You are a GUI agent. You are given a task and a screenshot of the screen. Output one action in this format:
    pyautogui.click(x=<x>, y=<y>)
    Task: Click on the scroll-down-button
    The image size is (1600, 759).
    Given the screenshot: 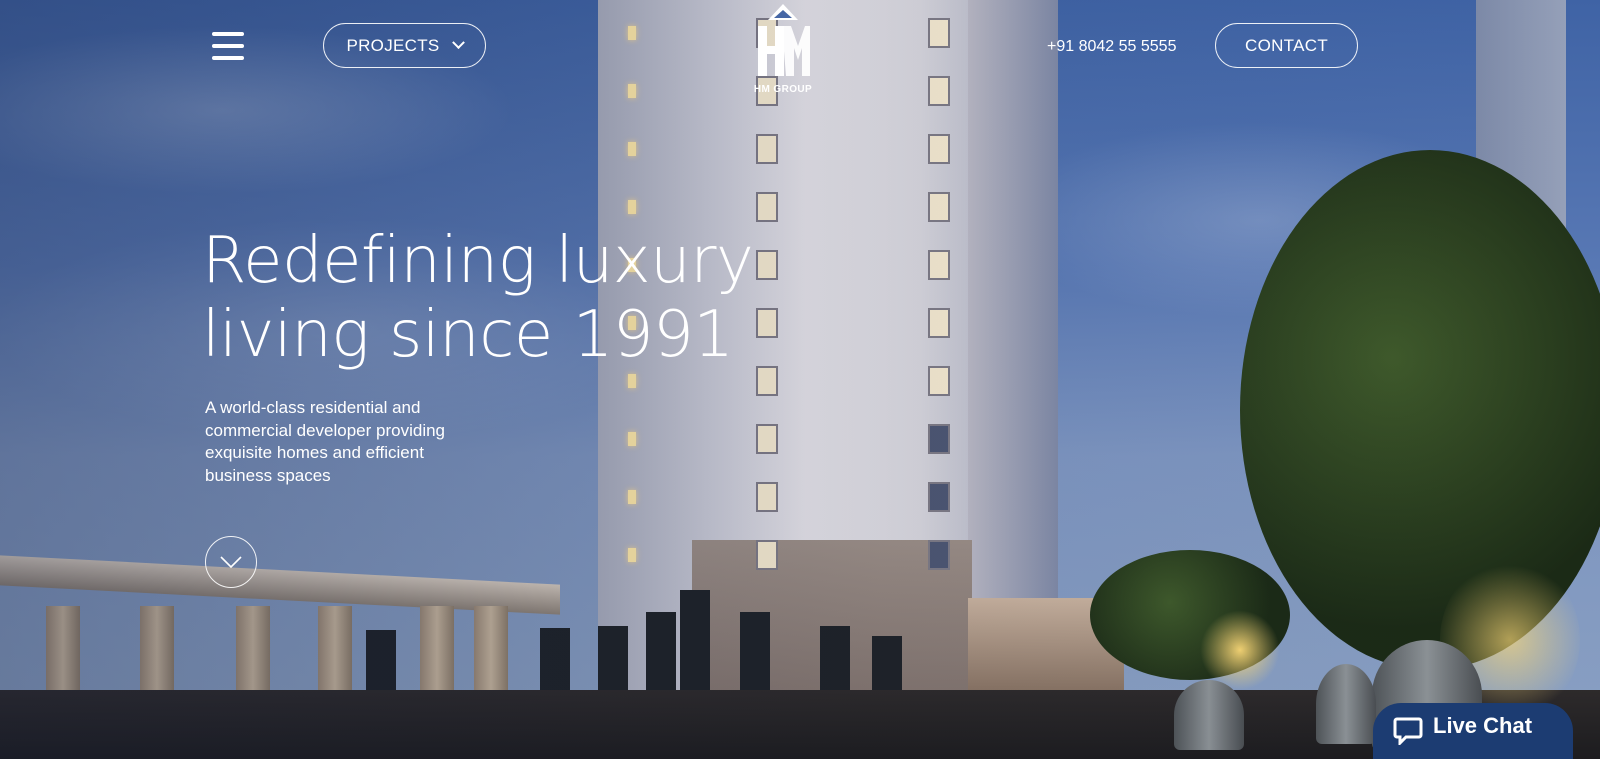 What is the action you would take?
    pyautogui.click(x=231, y=562)
    